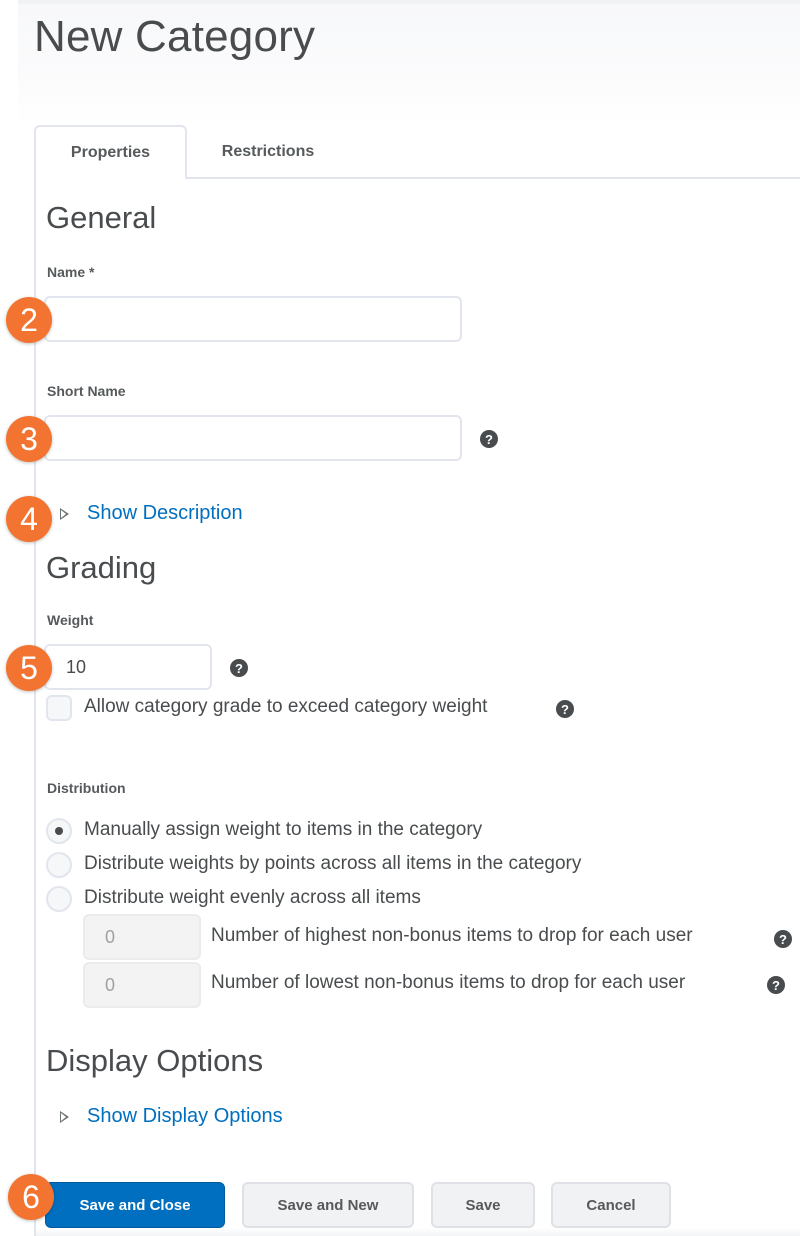  Describe the element at coordinates (253, 438) in the screenshot. I see `short-name-input` at that location.